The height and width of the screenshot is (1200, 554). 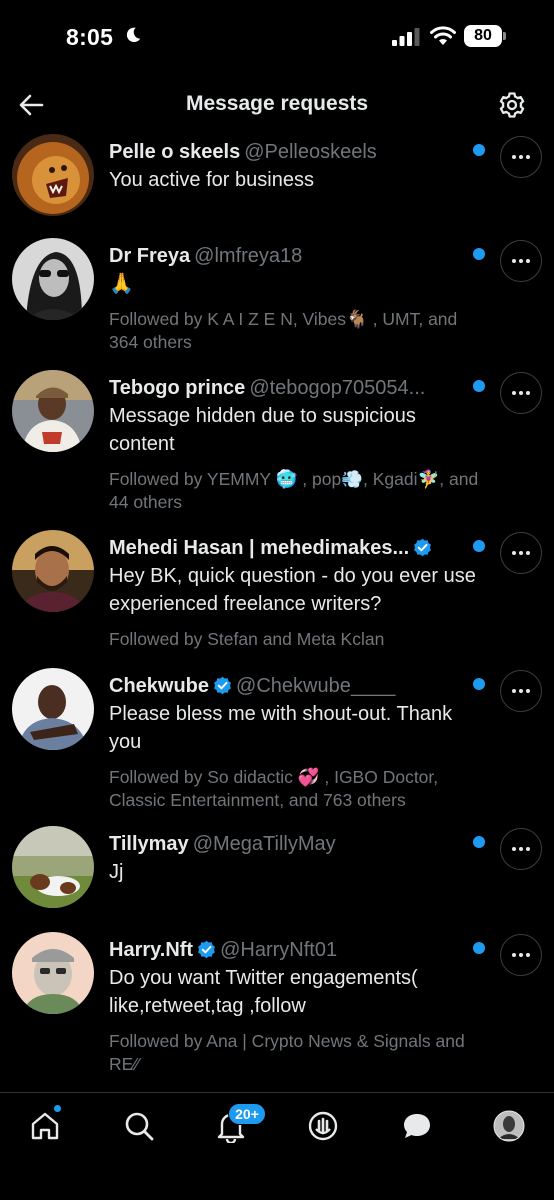 What do you see at coordinates (45, 1126) in the screenshot?
I see `home-icon` at bounding box center [45, 1126].